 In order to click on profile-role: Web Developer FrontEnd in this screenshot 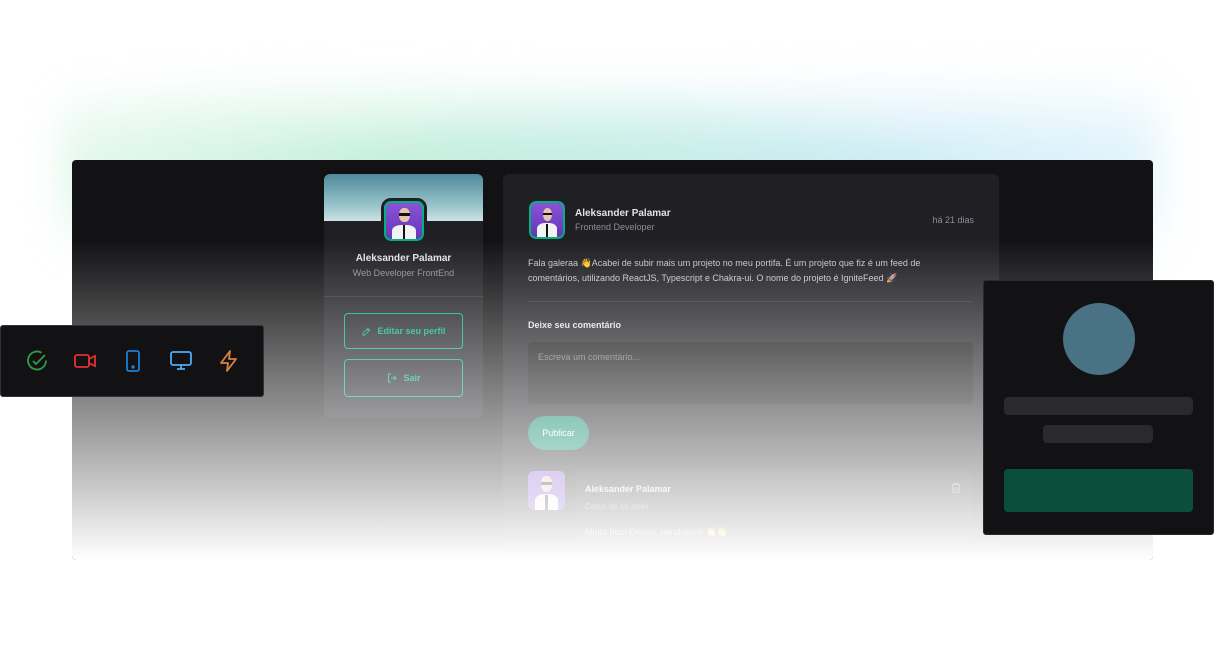, I will do `click(403, 273)`.